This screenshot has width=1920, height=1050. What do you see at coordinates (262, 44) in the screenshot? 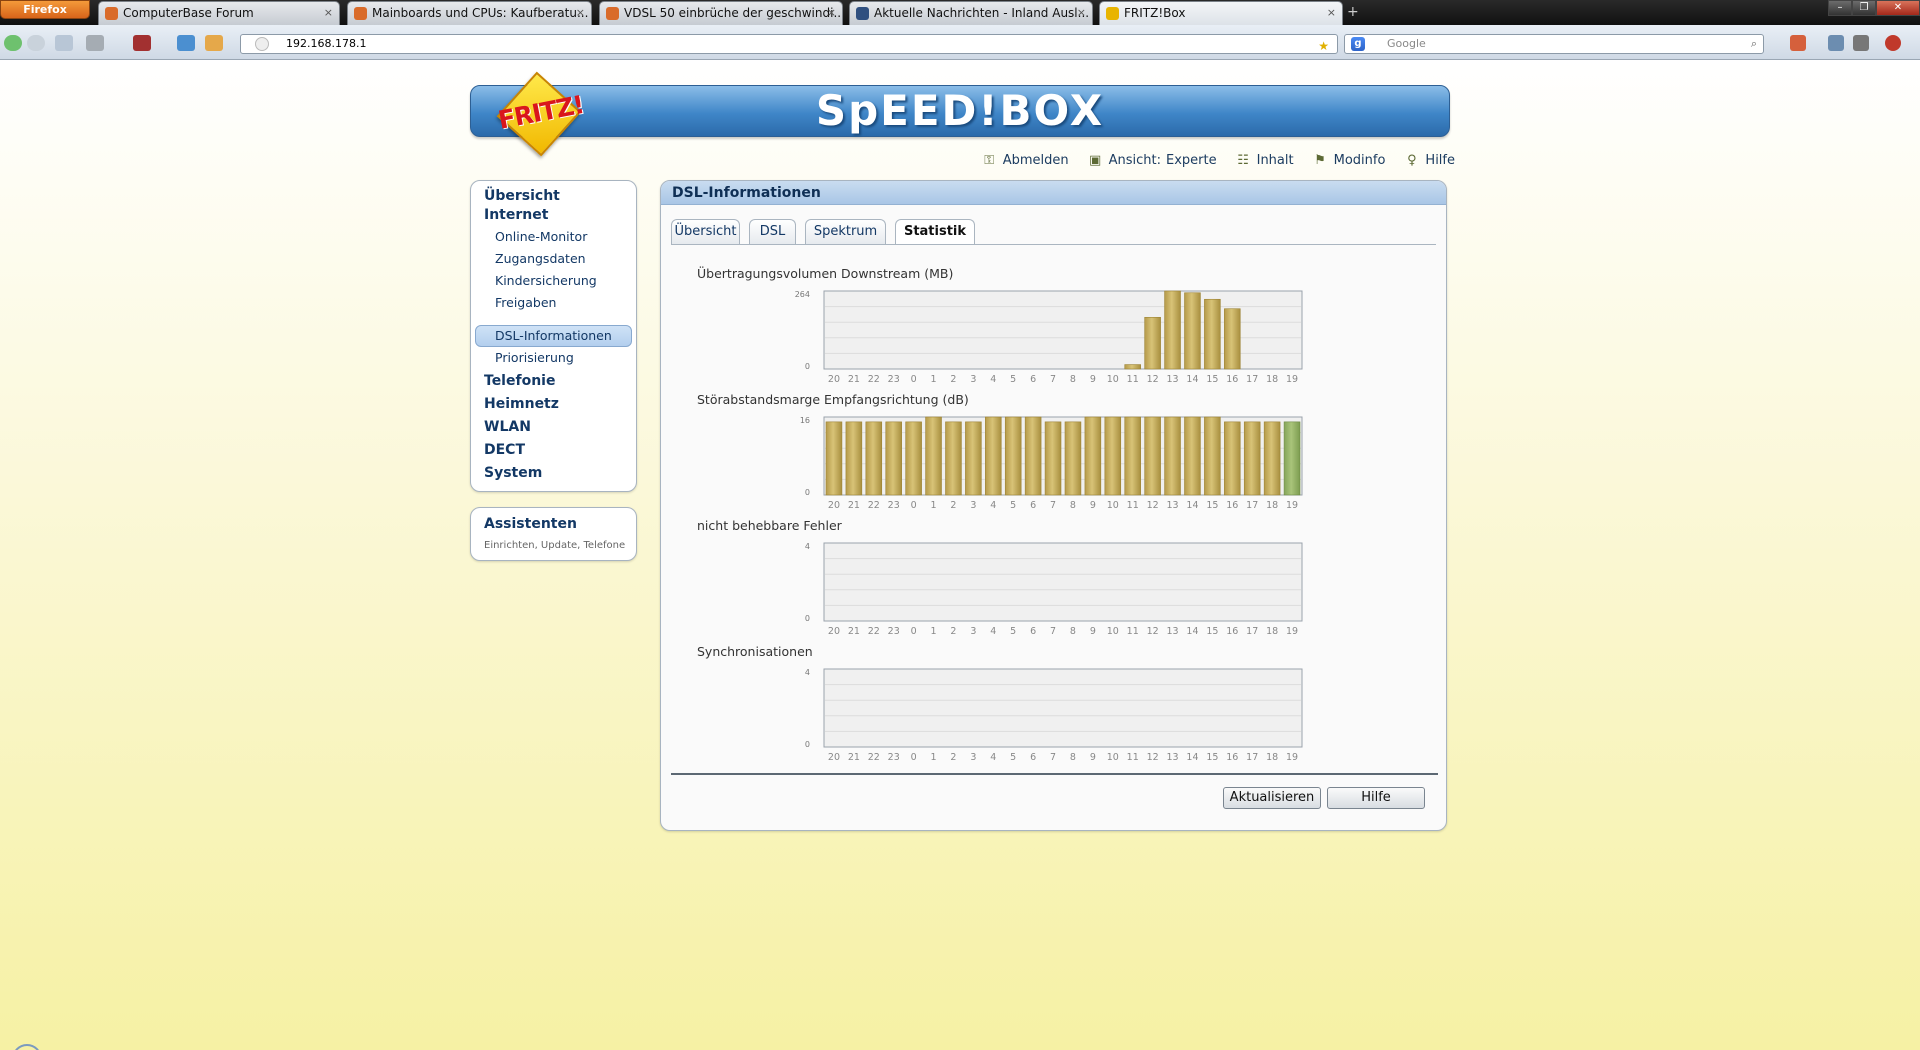
I see `site-identity-icon` at bounding box center [262, 44].